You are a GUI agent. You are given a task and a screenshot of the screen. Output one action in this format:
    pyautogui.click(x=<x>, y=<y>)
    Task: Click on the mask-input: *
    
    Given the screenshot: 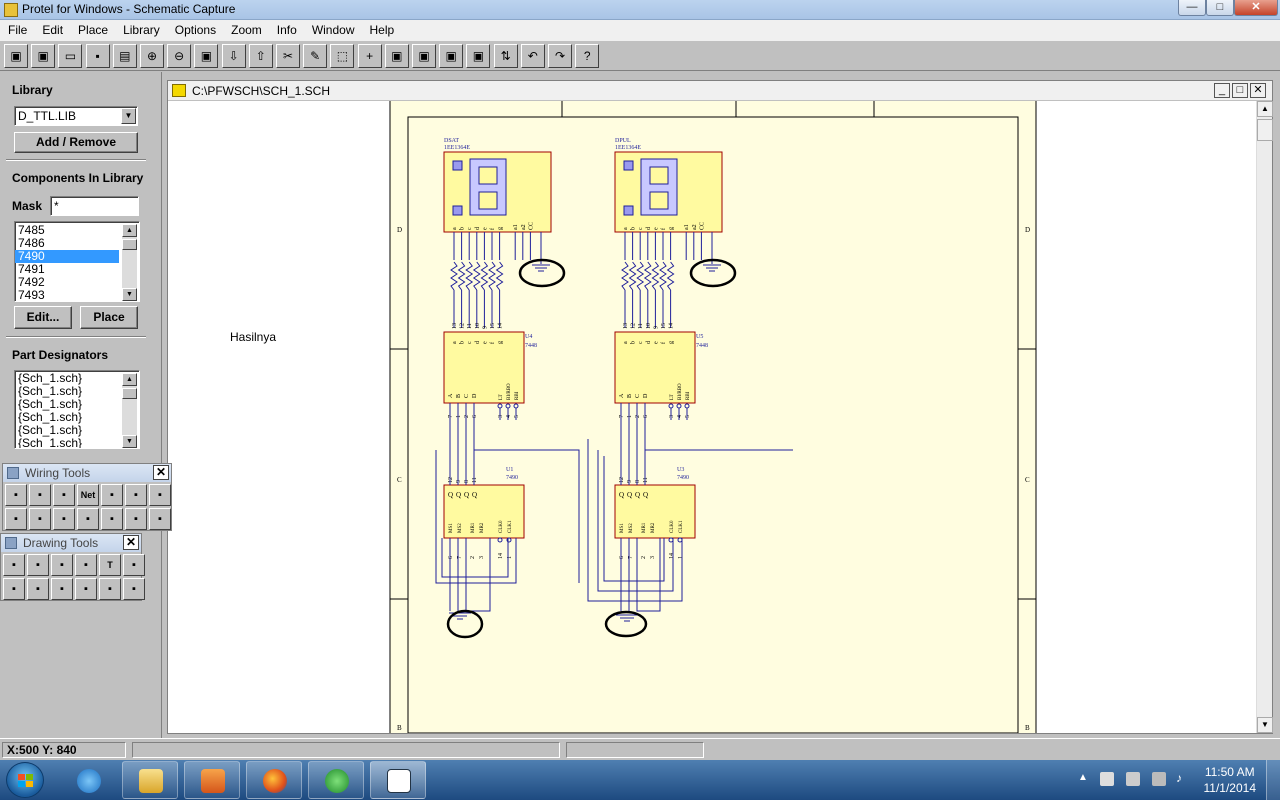 What is the action you would take?
    pyautogui.click(x=94, y=206)
    